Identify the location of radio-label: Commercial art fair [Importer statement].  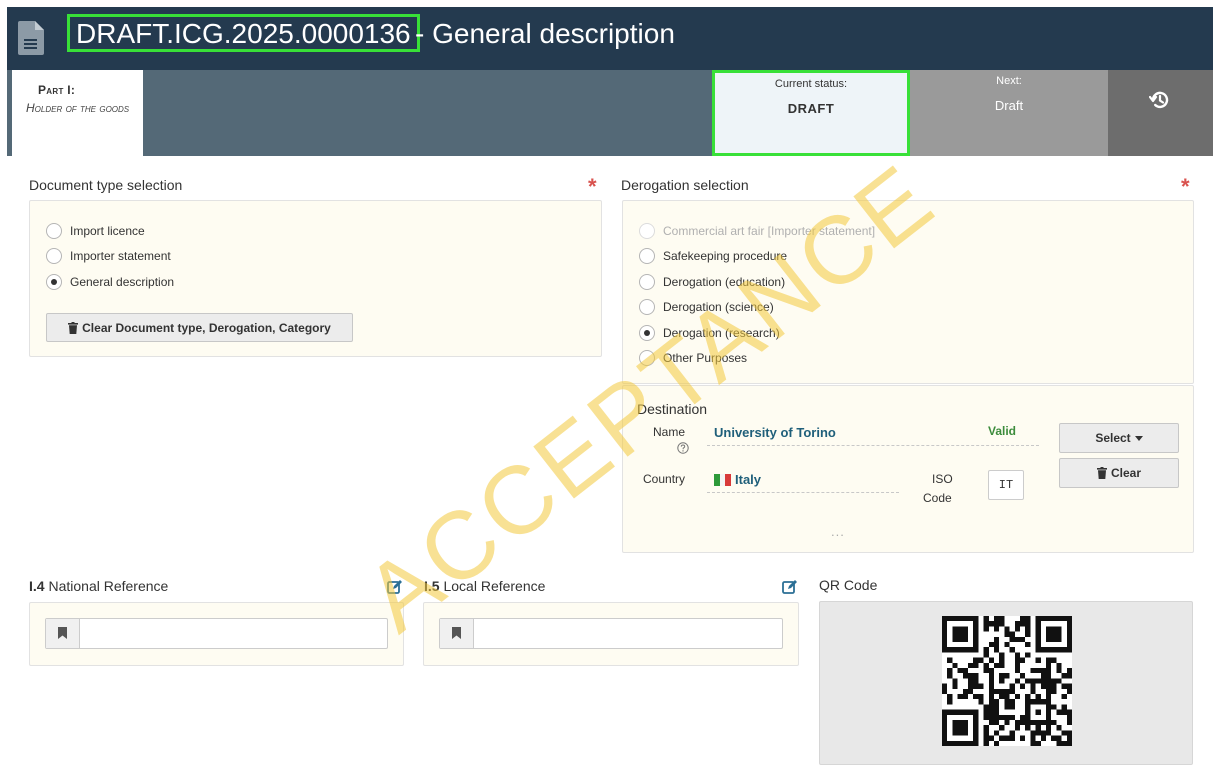
(769, 231).